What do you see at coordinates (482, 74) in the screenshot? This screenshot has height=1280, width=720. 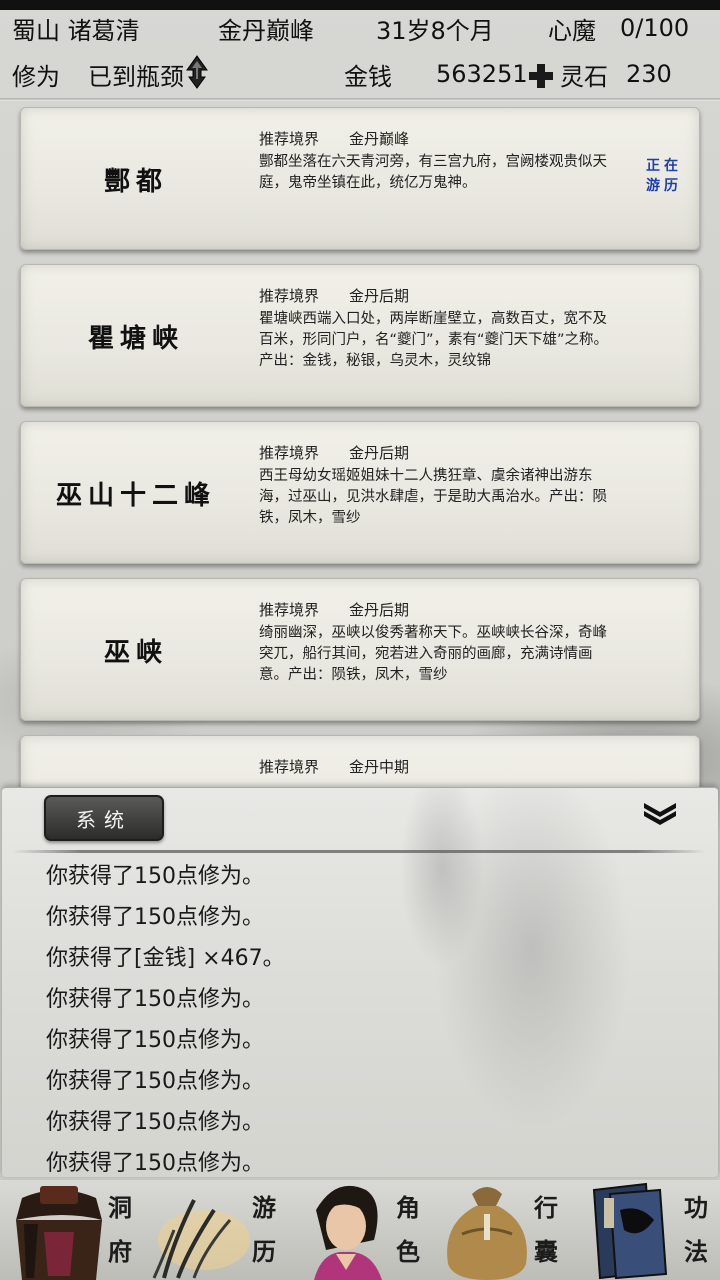 I see `money-value: 563251` at bounding box center [482, 74].